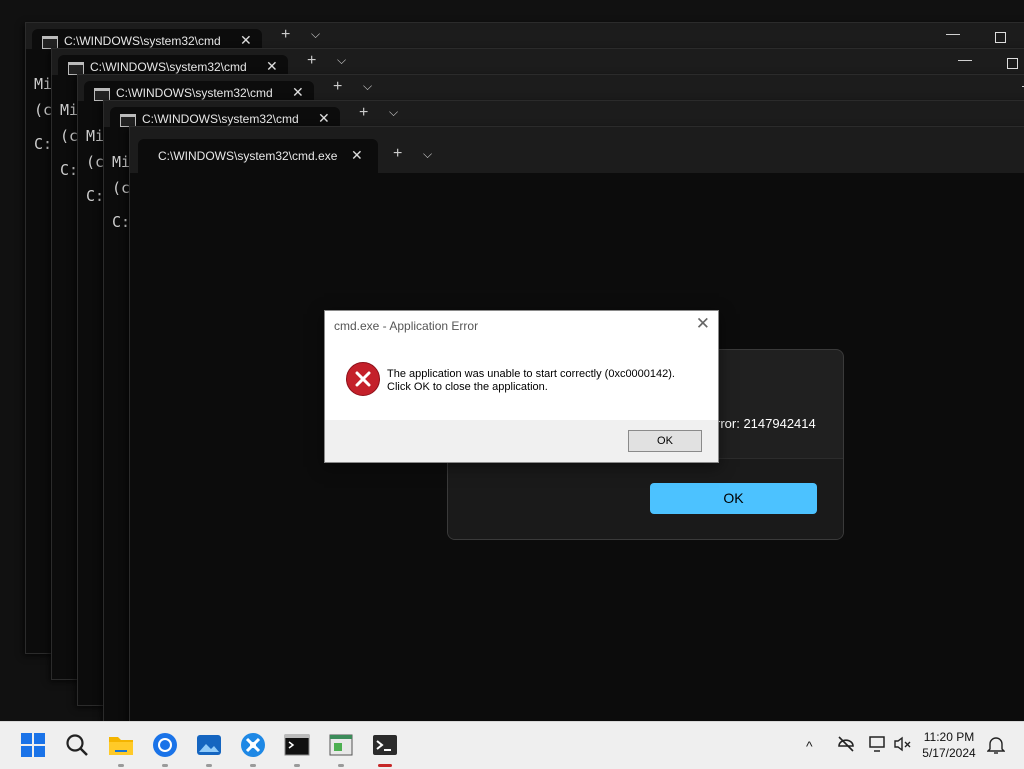  I want to click on start-button, so click(33, 745).